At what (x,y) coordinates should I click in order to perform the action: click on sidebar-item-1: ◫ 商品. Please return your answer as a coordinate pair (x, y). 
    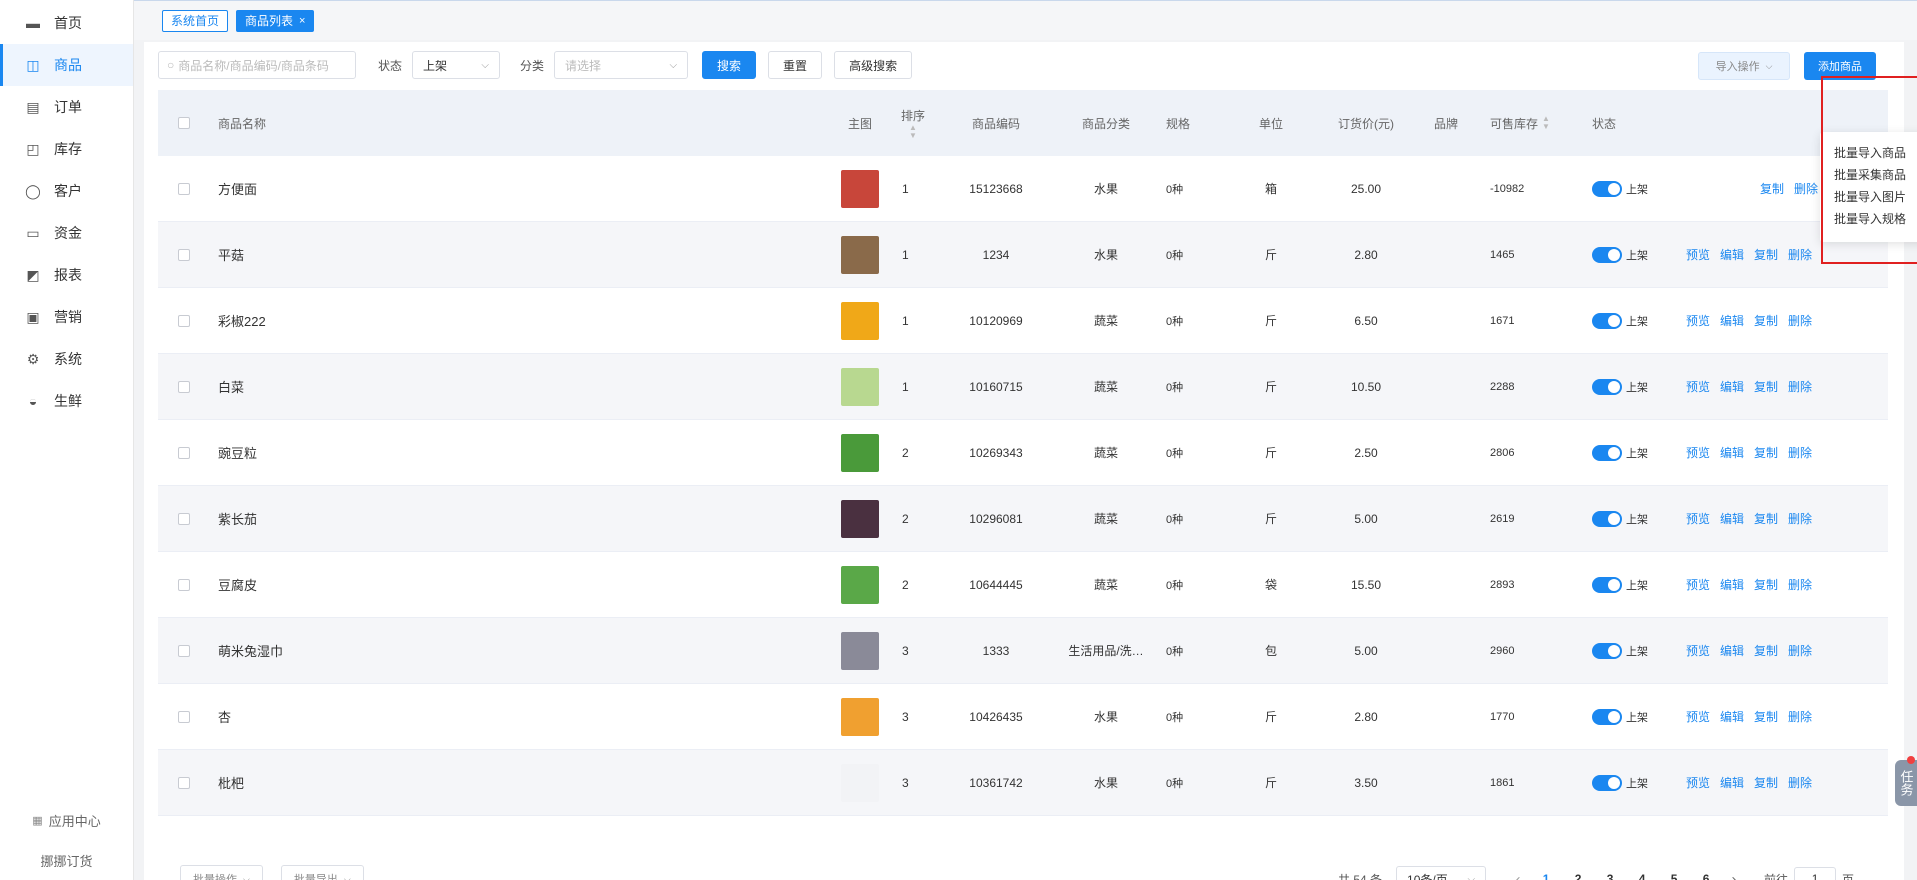
    Looking at the image, I should click on (66, 65).